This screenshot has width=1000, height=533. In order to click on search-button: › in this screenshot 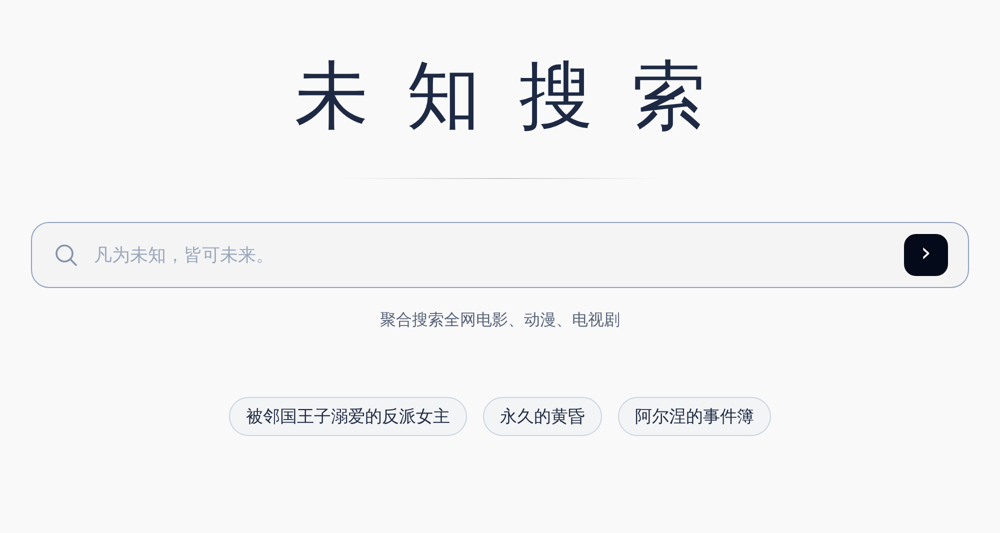, I will do `click(926, 255)`.